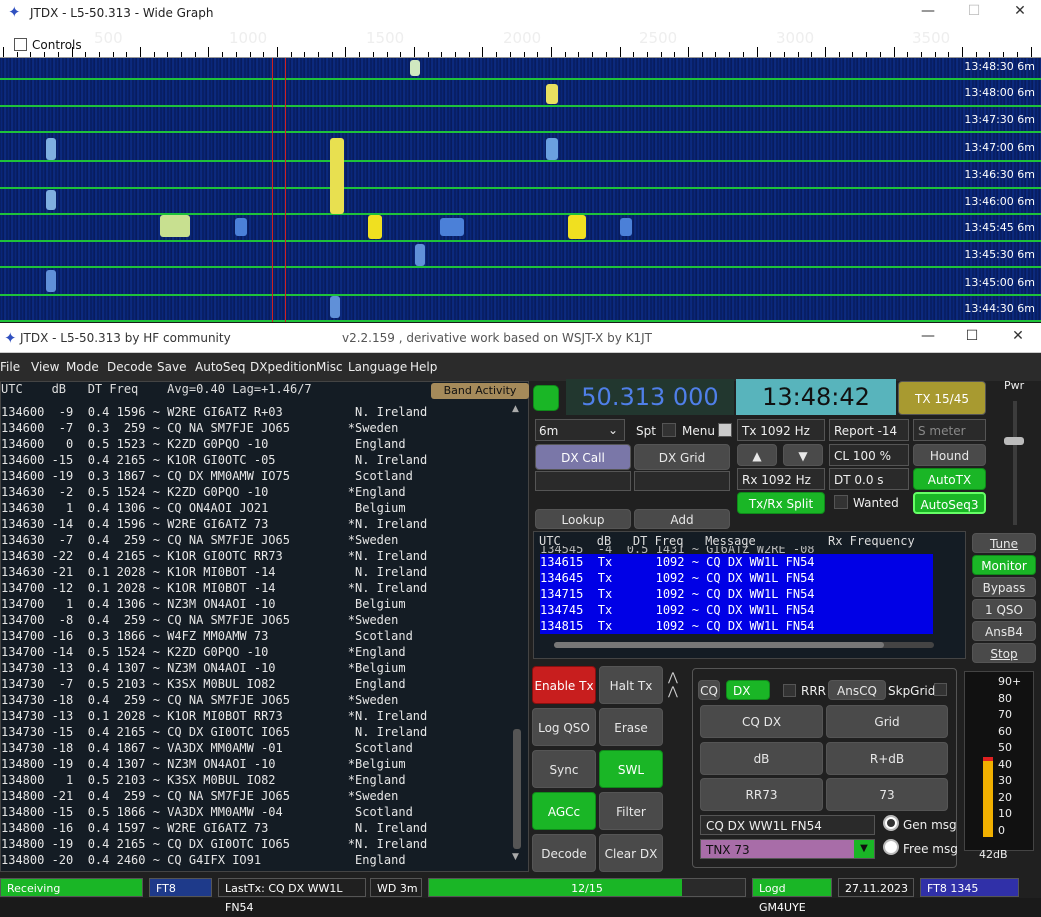  What do you see at coordinates (515, 857) in the screenshot?
I see `scroll-down-icon: ▼` at bounding box center [515, 857].